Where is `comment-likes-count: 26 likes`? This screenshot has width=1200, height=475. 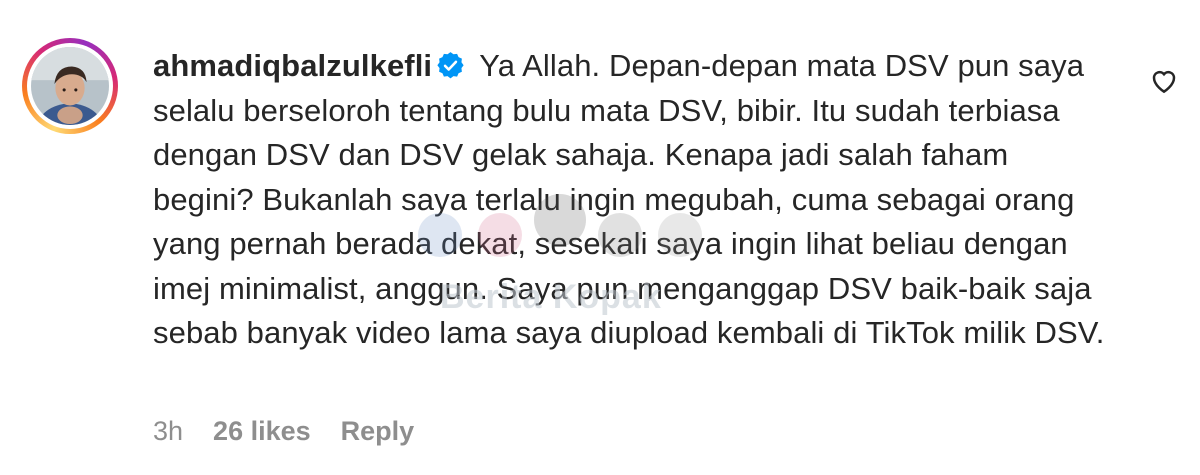
comment-likes-count: 26 likes is located at coordinates (262, 431).